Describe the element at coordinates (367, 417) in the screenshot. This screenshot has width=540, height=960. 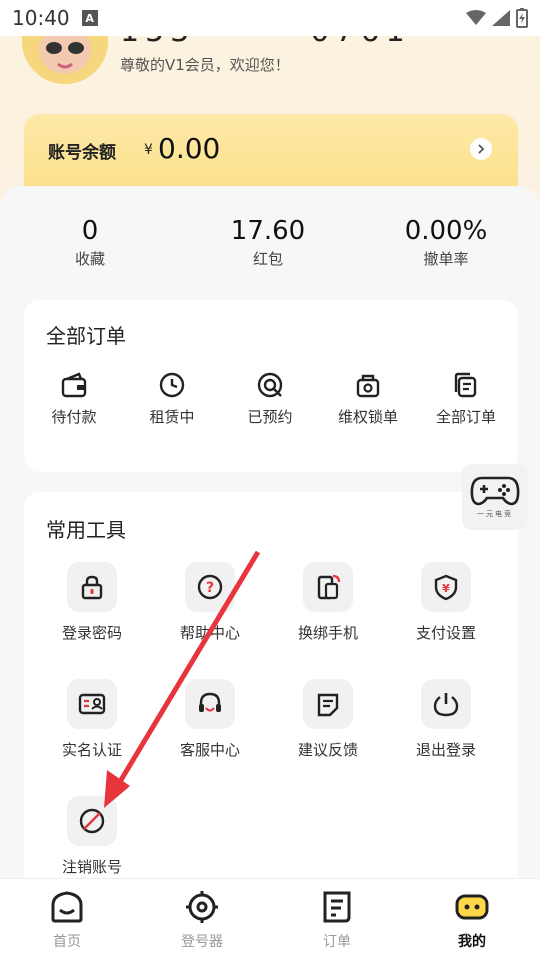
I see `order-label: 维权锁单` at that location.